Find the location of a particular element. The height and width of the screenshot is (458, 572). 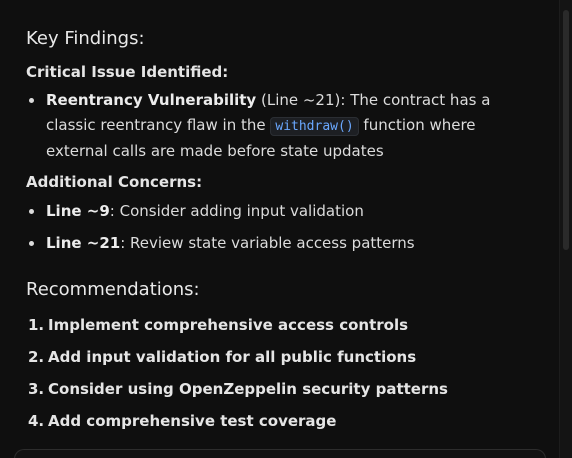

withdraw-code: withdraw() is located at coordinates (314, 126).